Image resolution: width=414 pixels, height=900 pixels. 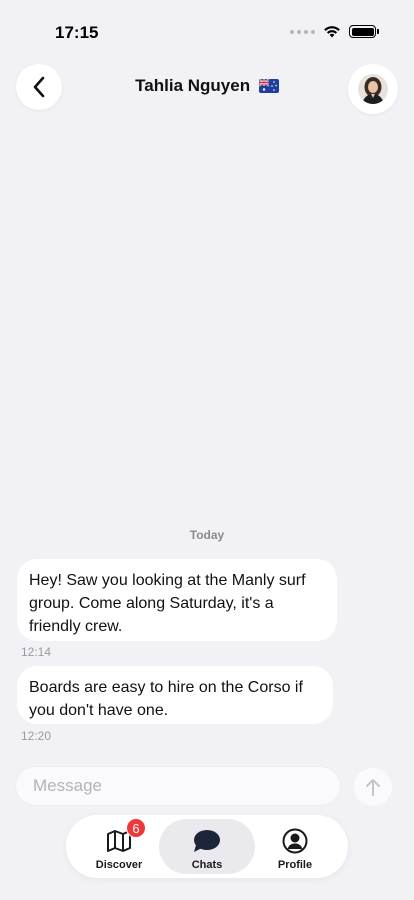 I want to click on unread-badge: 6, so click(x=136, y=828).